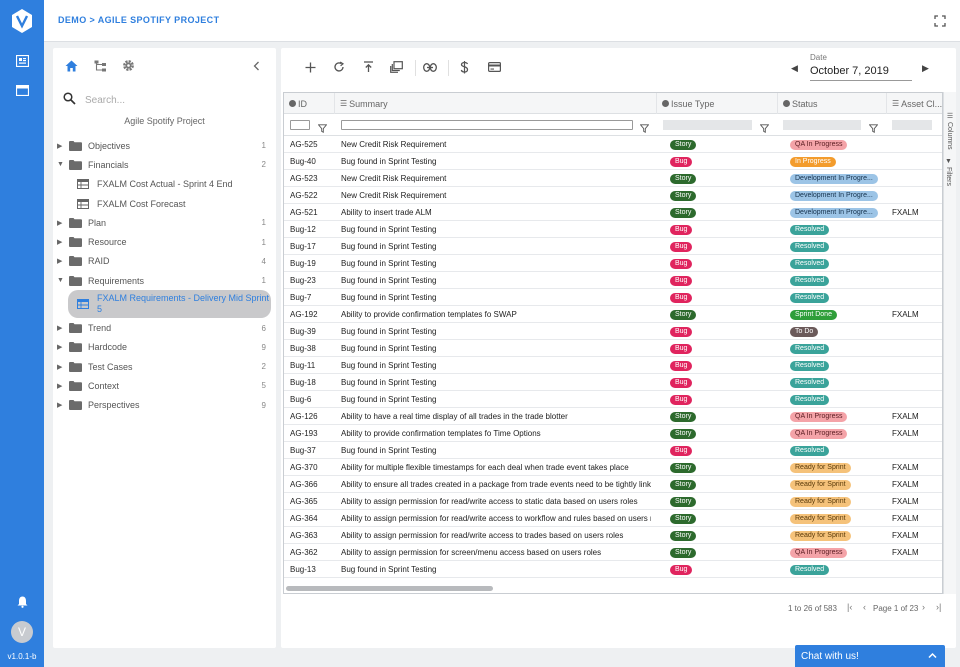 This screenshot has width=960, height=667. Describe the element at coordinates (164, 366) in the screenshot. I see `sidebar-folder-item: ▶ Test Cases 2` at that location.